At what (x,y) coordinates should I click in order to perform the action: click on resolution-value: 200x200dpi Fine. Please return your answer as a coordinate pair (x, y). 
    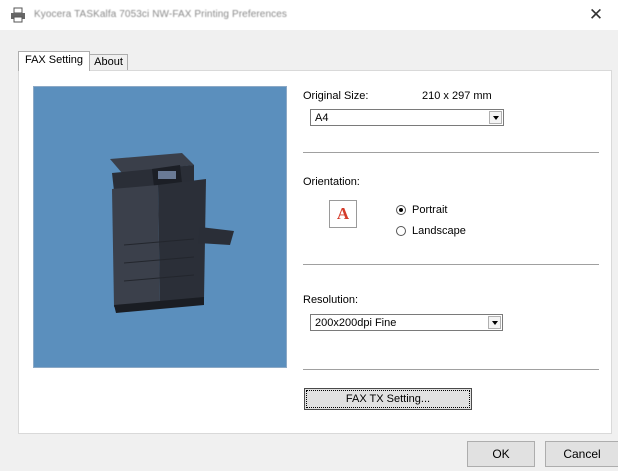
    Looking at the image, I should click on (356, 323).